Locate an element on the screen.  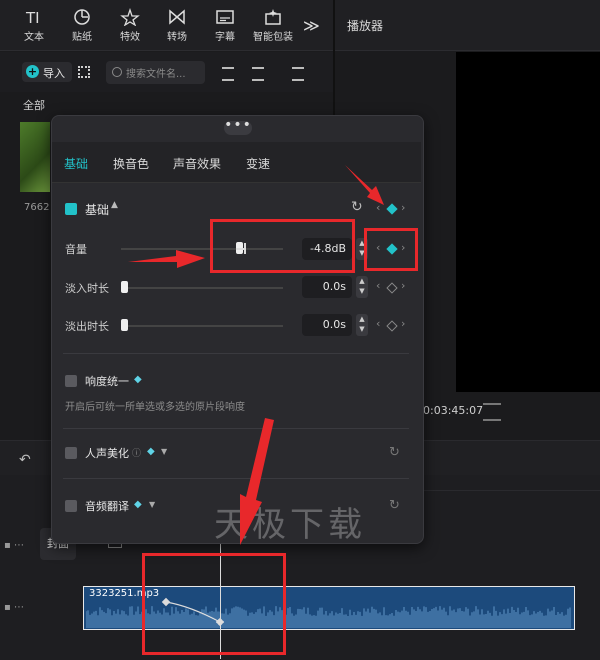
tool-effects-label: 特效 is located at coordinates (130, 37).